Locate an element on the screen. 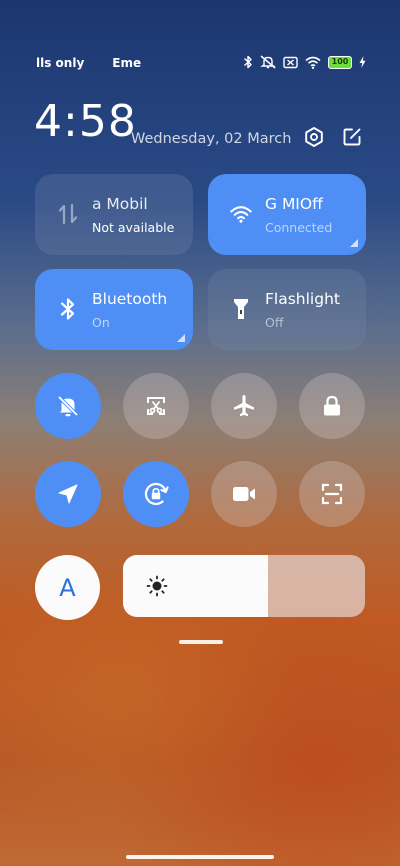  mobile-data-tile: a Mobil Not available is located at coordinates (114, 214).